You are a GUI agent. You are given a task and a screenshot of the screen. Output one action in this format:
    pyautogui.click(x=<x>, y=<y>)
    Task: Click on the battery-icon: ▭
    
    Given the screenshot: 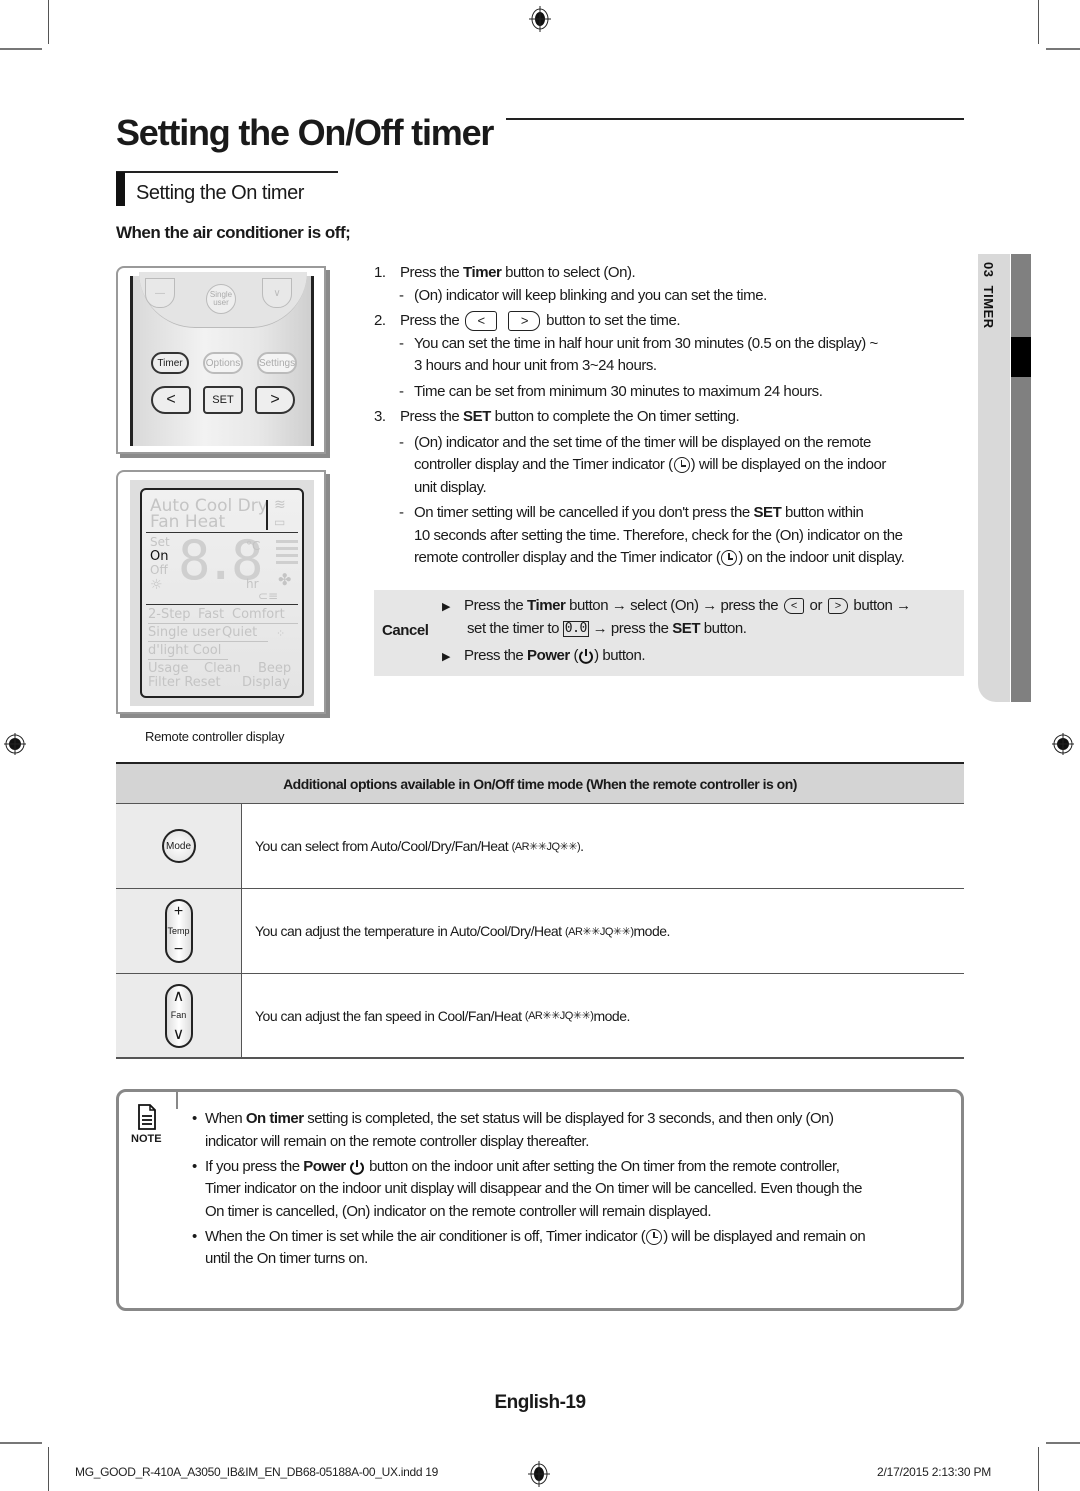 What is the action you would take?
    pyautogui.click(x=280, y=522)
    